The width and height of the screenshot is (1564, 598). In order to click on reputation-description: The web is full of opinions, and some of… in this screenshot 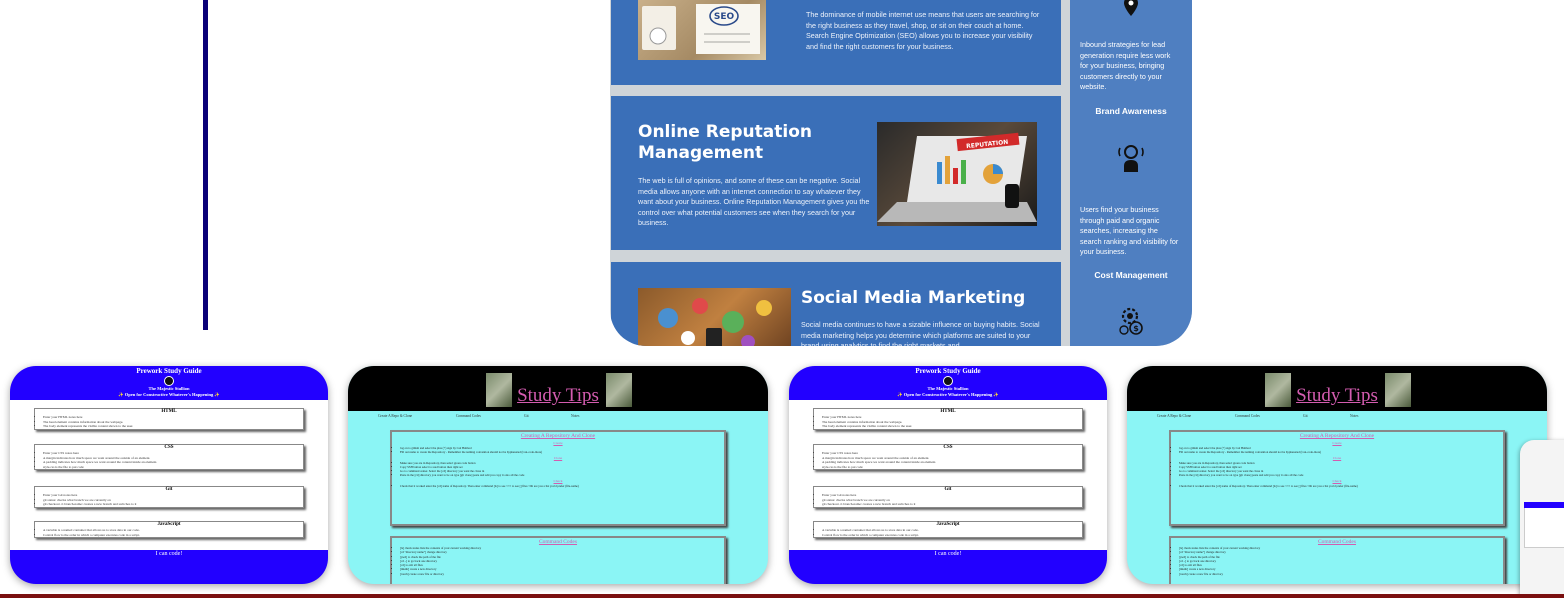, I will do `click(754, 201)`.